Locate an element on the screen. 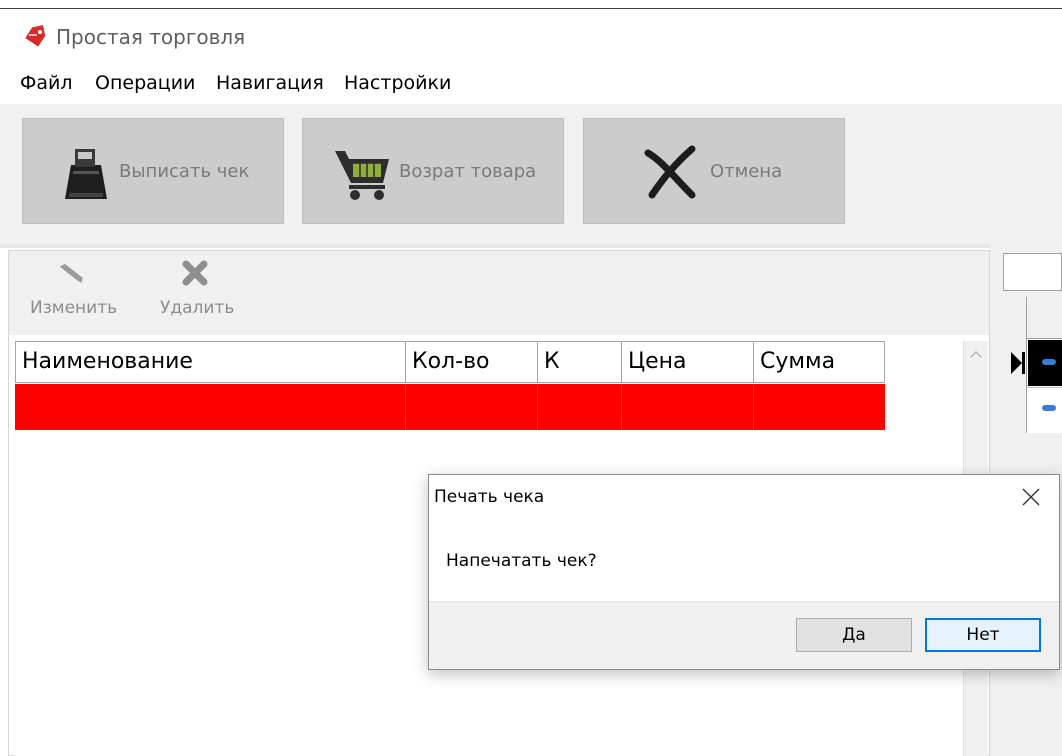  table-row-cell-name is located at coordinates (210, 407).